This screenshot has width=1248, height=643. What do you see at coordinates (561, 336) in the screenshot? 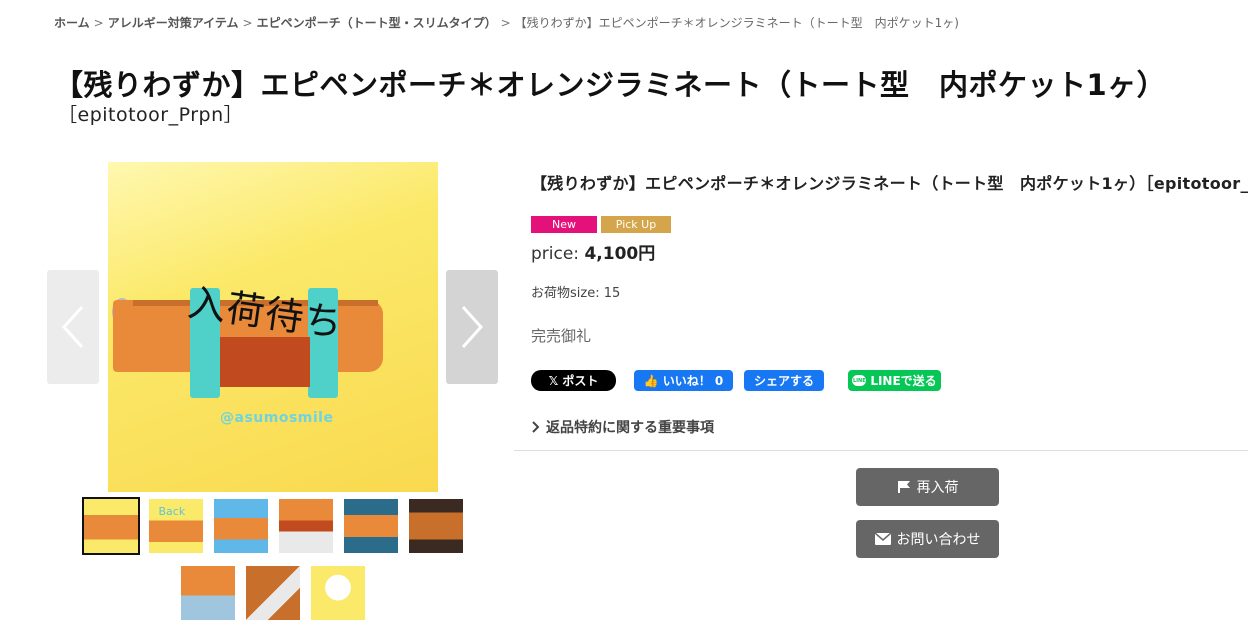
I see `sold-out-status: 完売御礼` at bounding box center [561, 336].